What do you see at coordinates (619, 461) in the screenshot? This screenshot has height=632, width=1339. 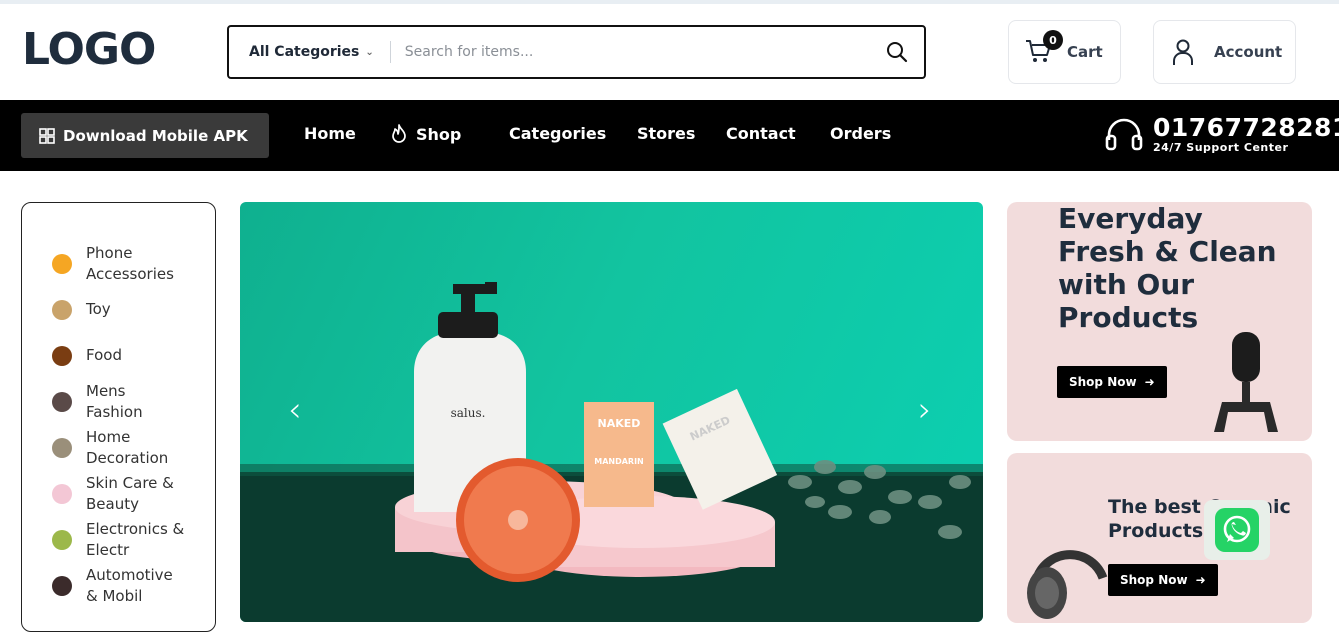 I see `soap-label-1-sub: MANDARIN` at bounding box center [619, 461].